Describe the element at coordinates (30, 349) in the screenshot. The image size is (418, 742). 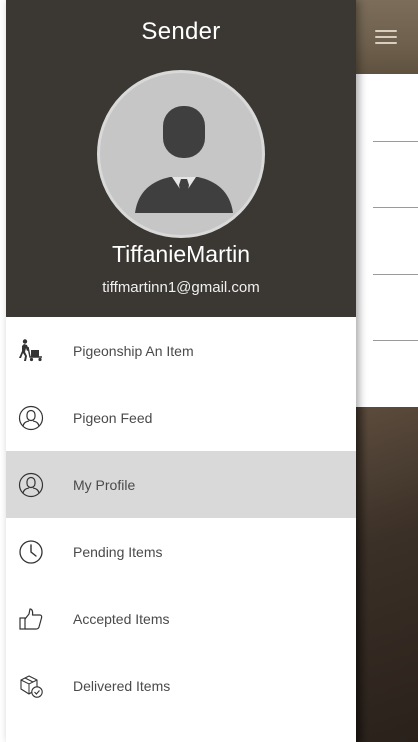
I see `delivery-person-icon` at that location.